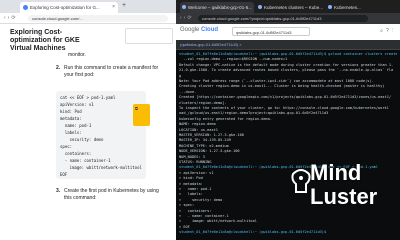  Describe the element at coordinates (71, 132) in the screenshot. I see `code-line: labels:` at that location.